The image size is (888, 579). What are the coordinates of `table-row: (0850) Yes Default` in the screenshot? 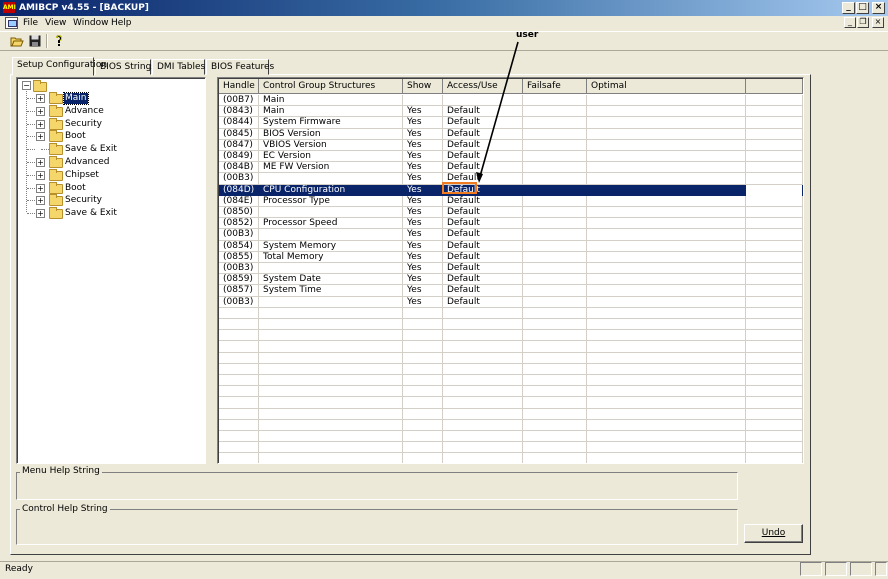 It's located at (511, 213).